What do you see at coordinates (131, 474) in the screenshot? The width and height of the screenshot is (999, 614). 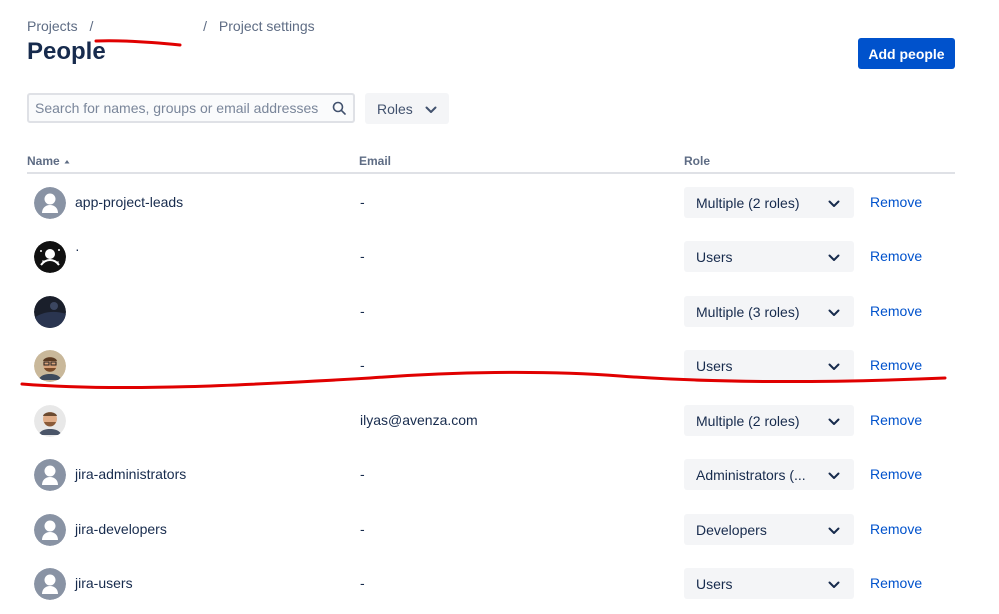 I see `user-name: jira-administrators` at bounding box center [131, 474].